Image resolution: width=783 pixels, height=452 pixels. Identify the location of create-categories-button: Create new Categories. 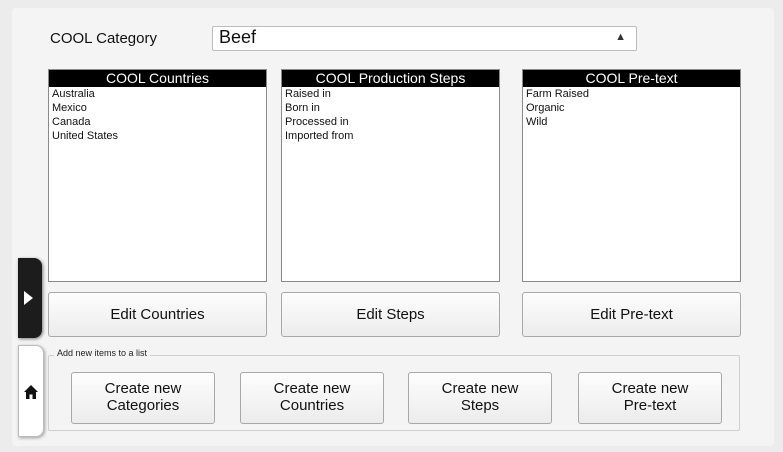
(143, 398).